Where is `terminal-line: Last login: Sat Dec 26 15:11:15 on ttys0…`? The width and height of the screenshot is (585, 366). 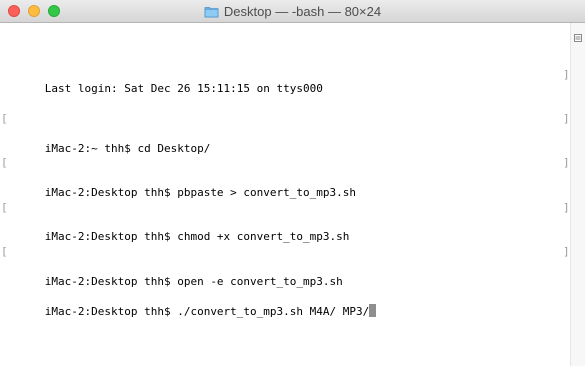 terminal-line: Last login: Sat Dec 26 15:11:15 on ttys0… is located at coordinates (287, 81).